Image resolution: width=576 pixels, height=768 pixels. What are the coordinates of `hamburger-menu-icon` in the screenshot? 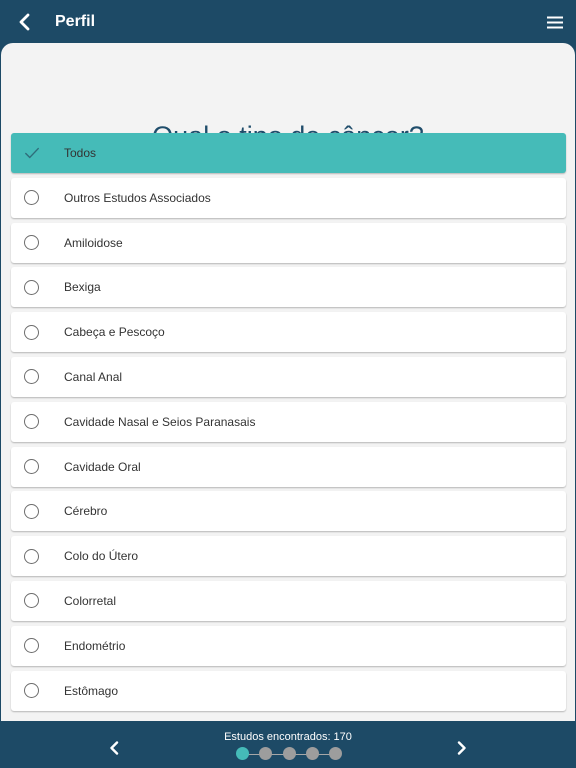 It's located at (555, 22).